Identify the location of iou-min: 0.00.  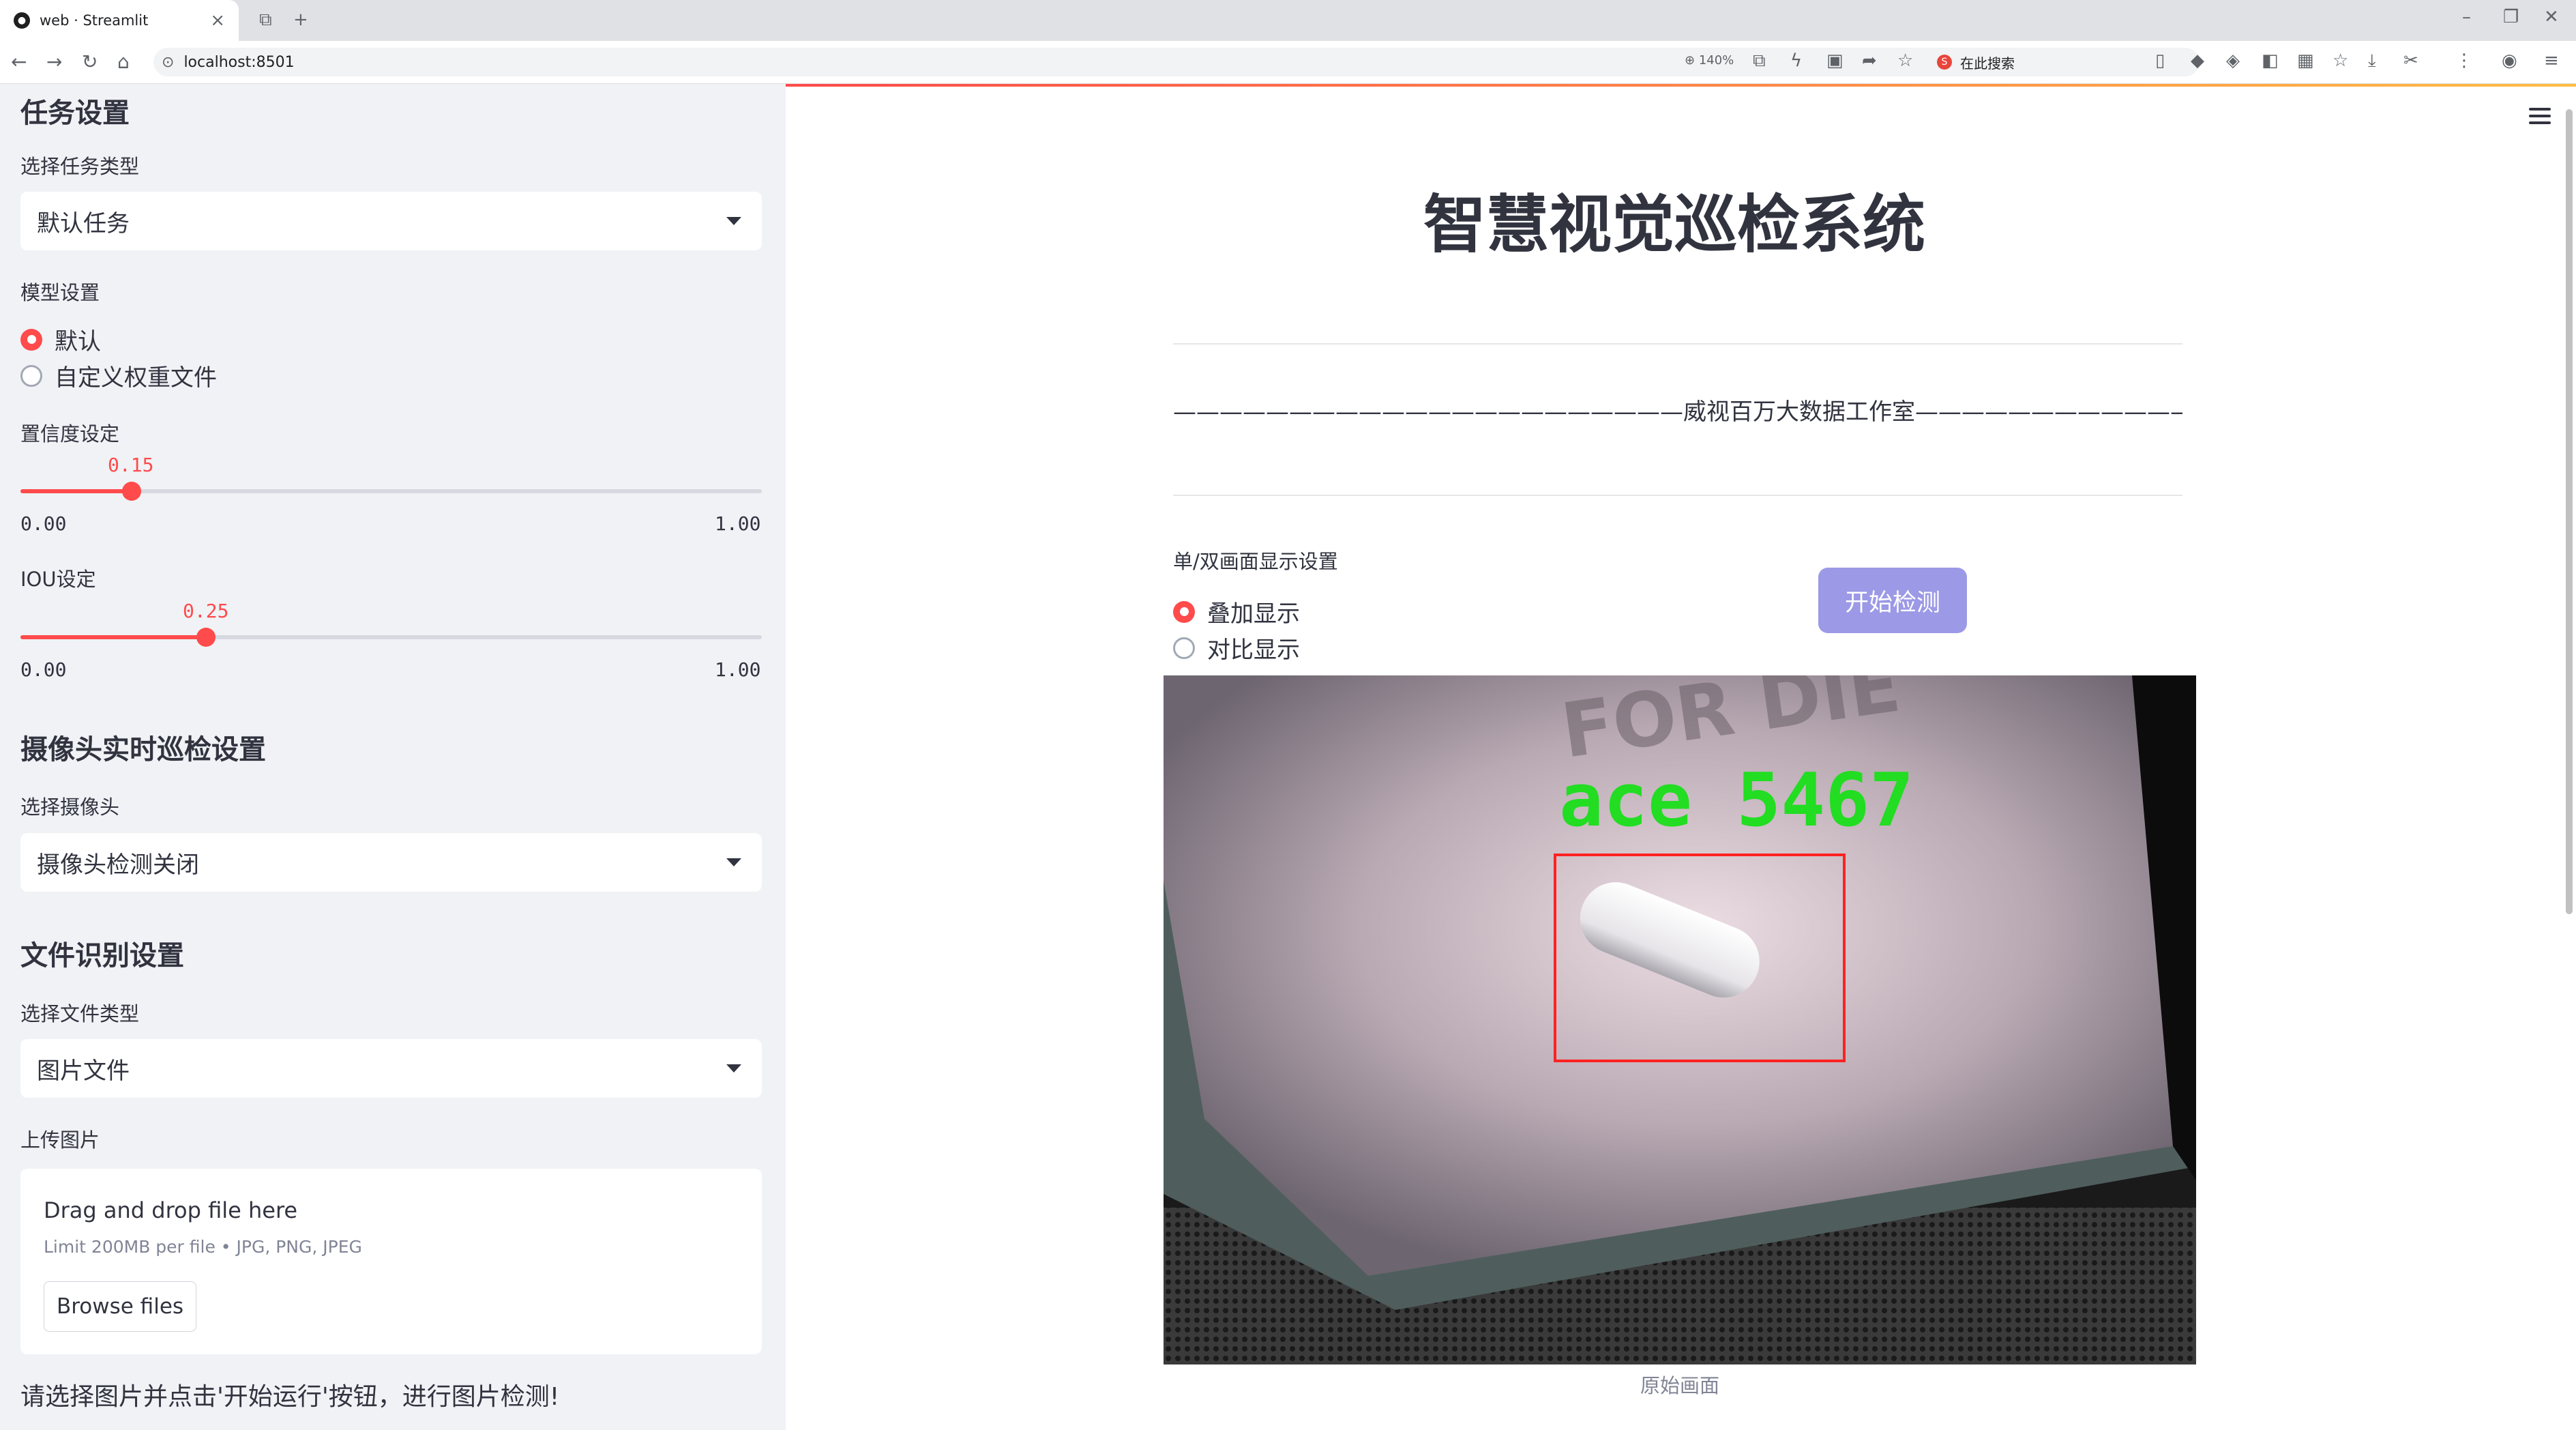
(43, 670).